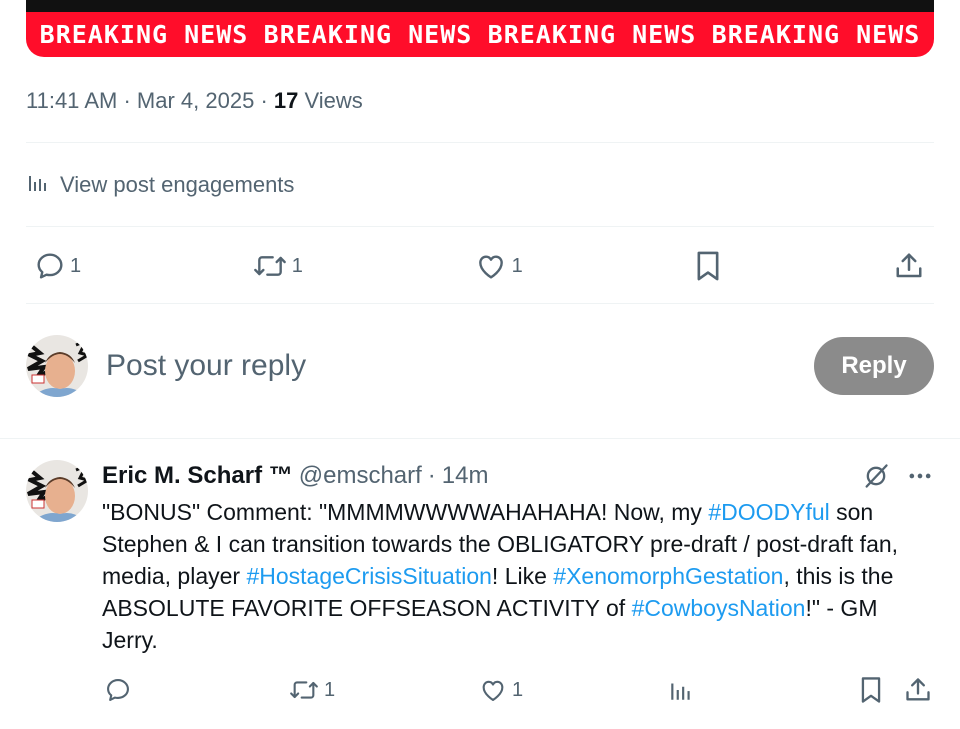 This screenshot has height=729, width=960. Describe the element at coordinates (522, 576) in the screenshot. I see `post-text-segment: ! Like` at that location.